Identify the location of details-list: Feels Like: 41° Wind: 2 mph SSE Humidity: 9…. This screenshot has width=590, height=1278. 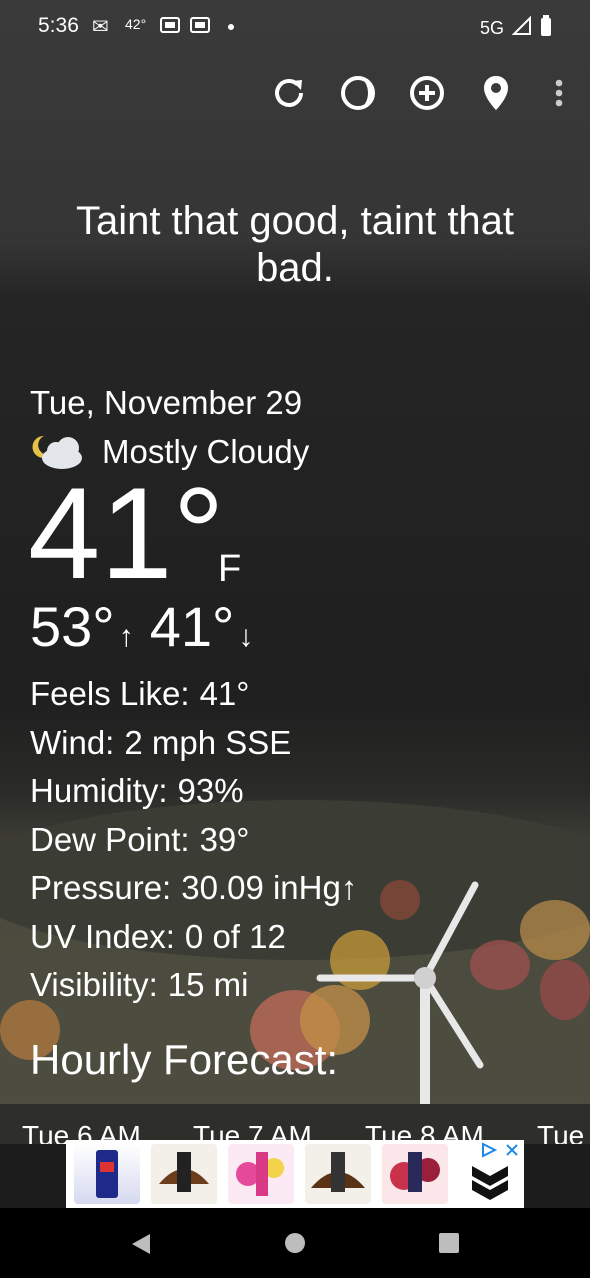
(193, 840).